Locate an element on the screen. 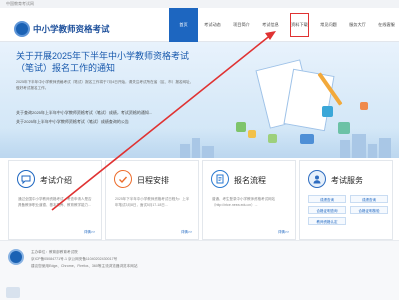 The height and width of the screenshot is (300, 399). footer-logo-icon is located at coordinates (16, 257).